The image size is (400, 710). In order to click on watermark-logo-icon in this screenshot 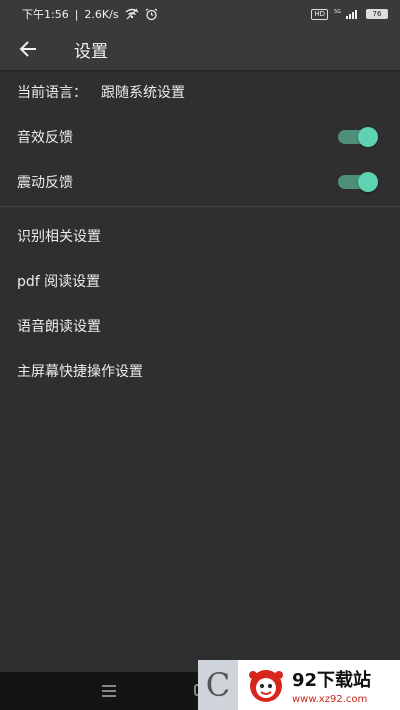, I will do `click(266, 685)`.